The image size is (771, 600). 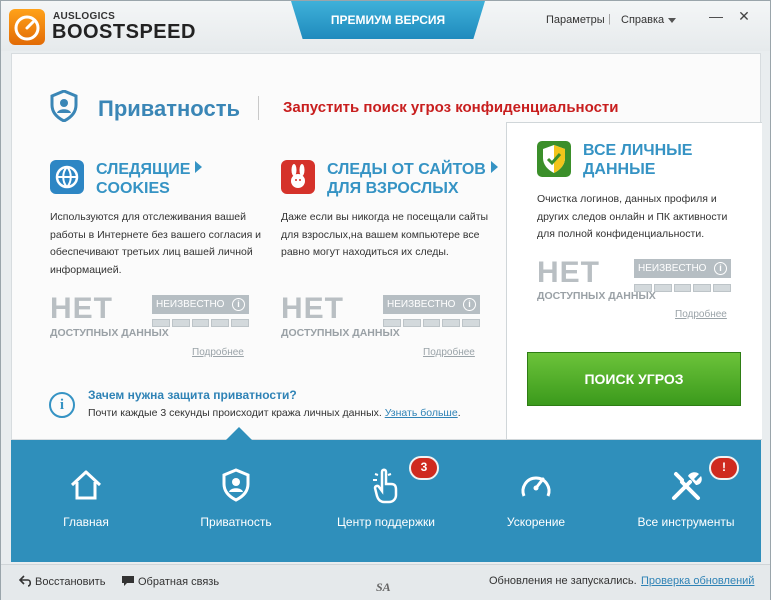 What do you see at coordinates (128, 581) in the screenshot?
I see `chat-bubble-icon` at bounding box center [128, 581].